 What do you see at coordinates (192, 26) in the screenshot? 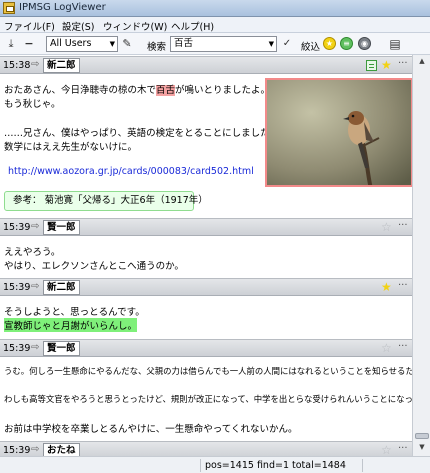
I see `menu-help: ヘルプ(H)` at bounding box center [192, 26].